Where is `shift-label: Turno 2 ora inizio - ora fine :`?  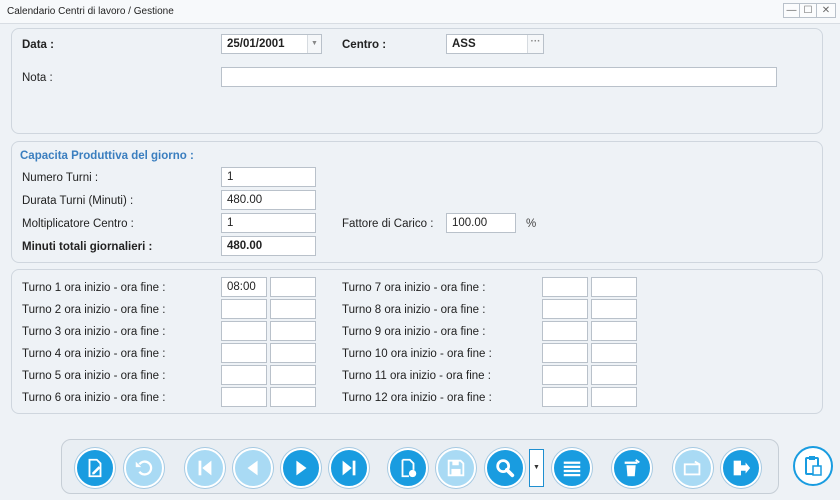 shift-label: Turno 2 ora inizio - ora fine : is located at coordinates (94, 310).